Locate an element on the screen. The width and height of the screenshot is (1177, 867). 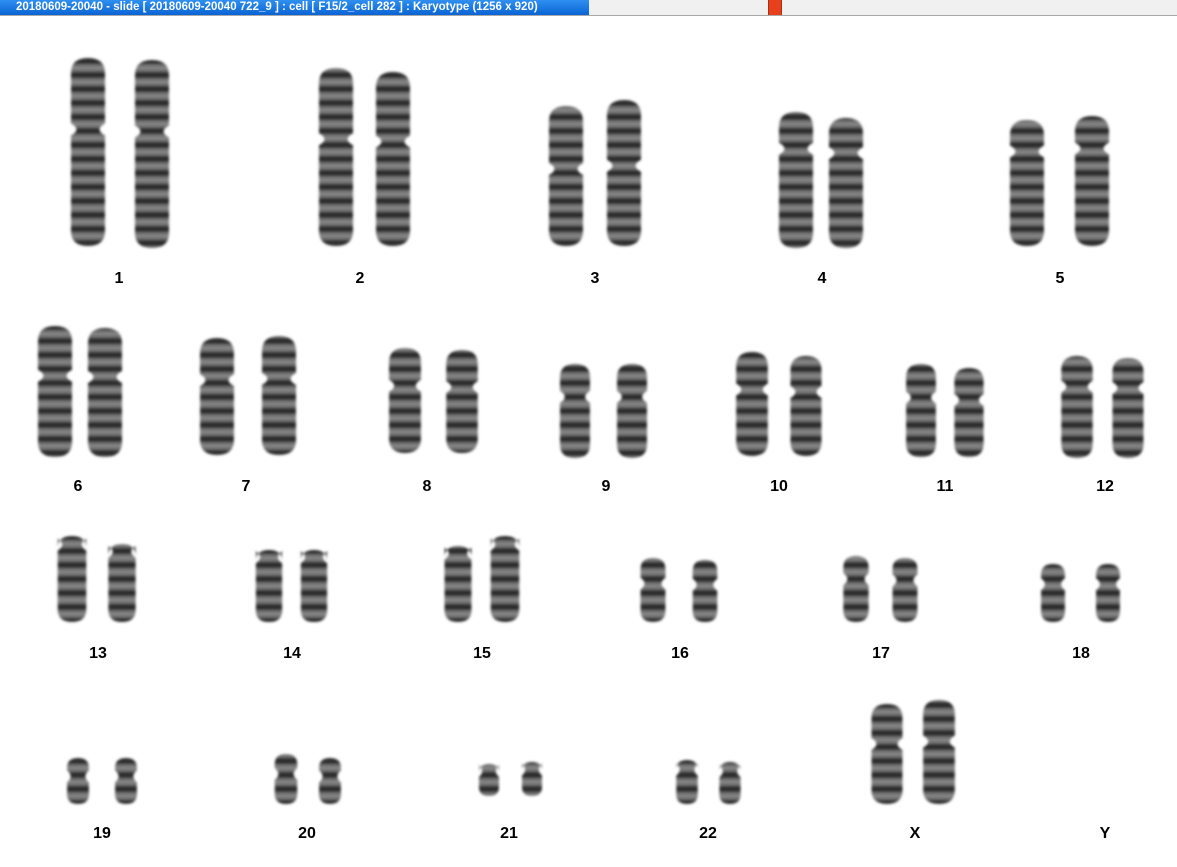
chromosome-15-a is located at coordinates (458, 584).